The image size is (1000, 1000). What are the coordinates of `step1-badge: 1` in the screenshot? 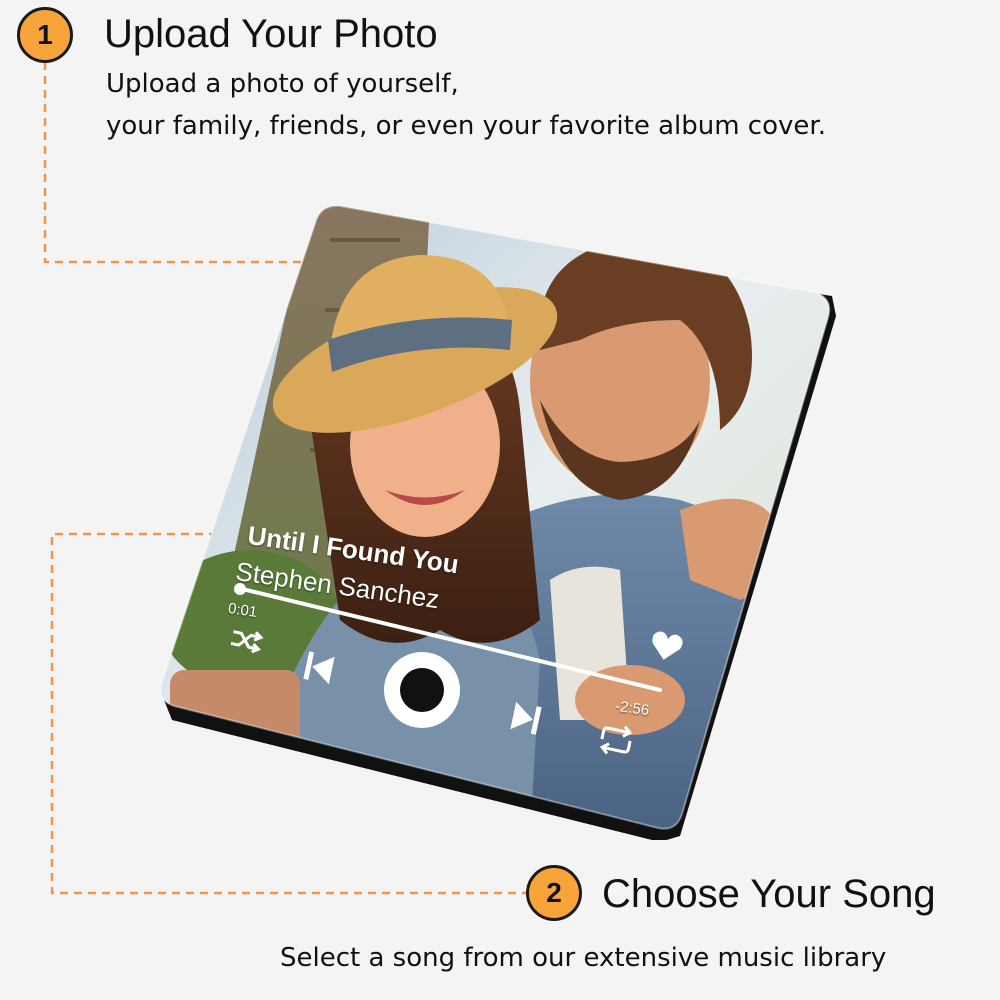 It's located at (45, 35).